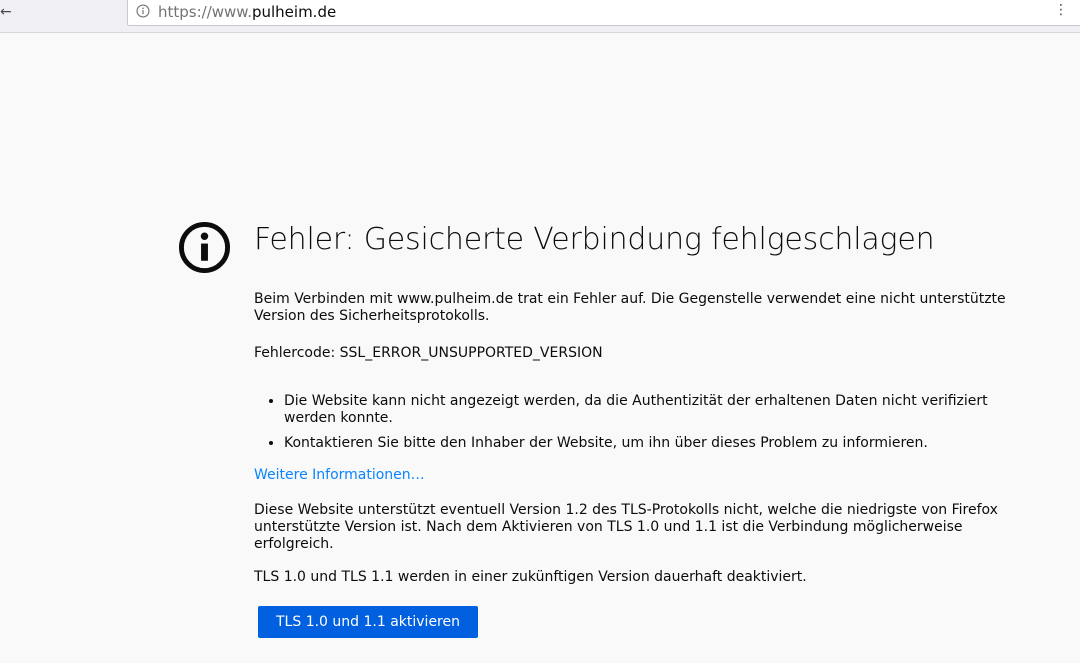 This screenshot has width=1080, height=663. Describe the element at coordinates (603, 13) in the screenshot. I see `url-bar: https://www.pulheim.de ⋮` at that location.